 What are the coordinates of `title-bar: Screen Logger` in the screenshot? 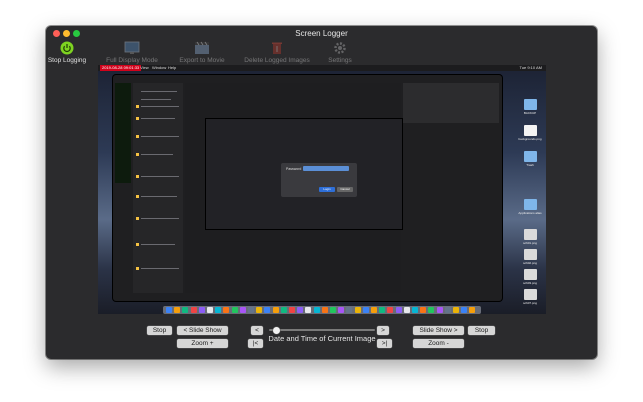 It's located at (321, 33).